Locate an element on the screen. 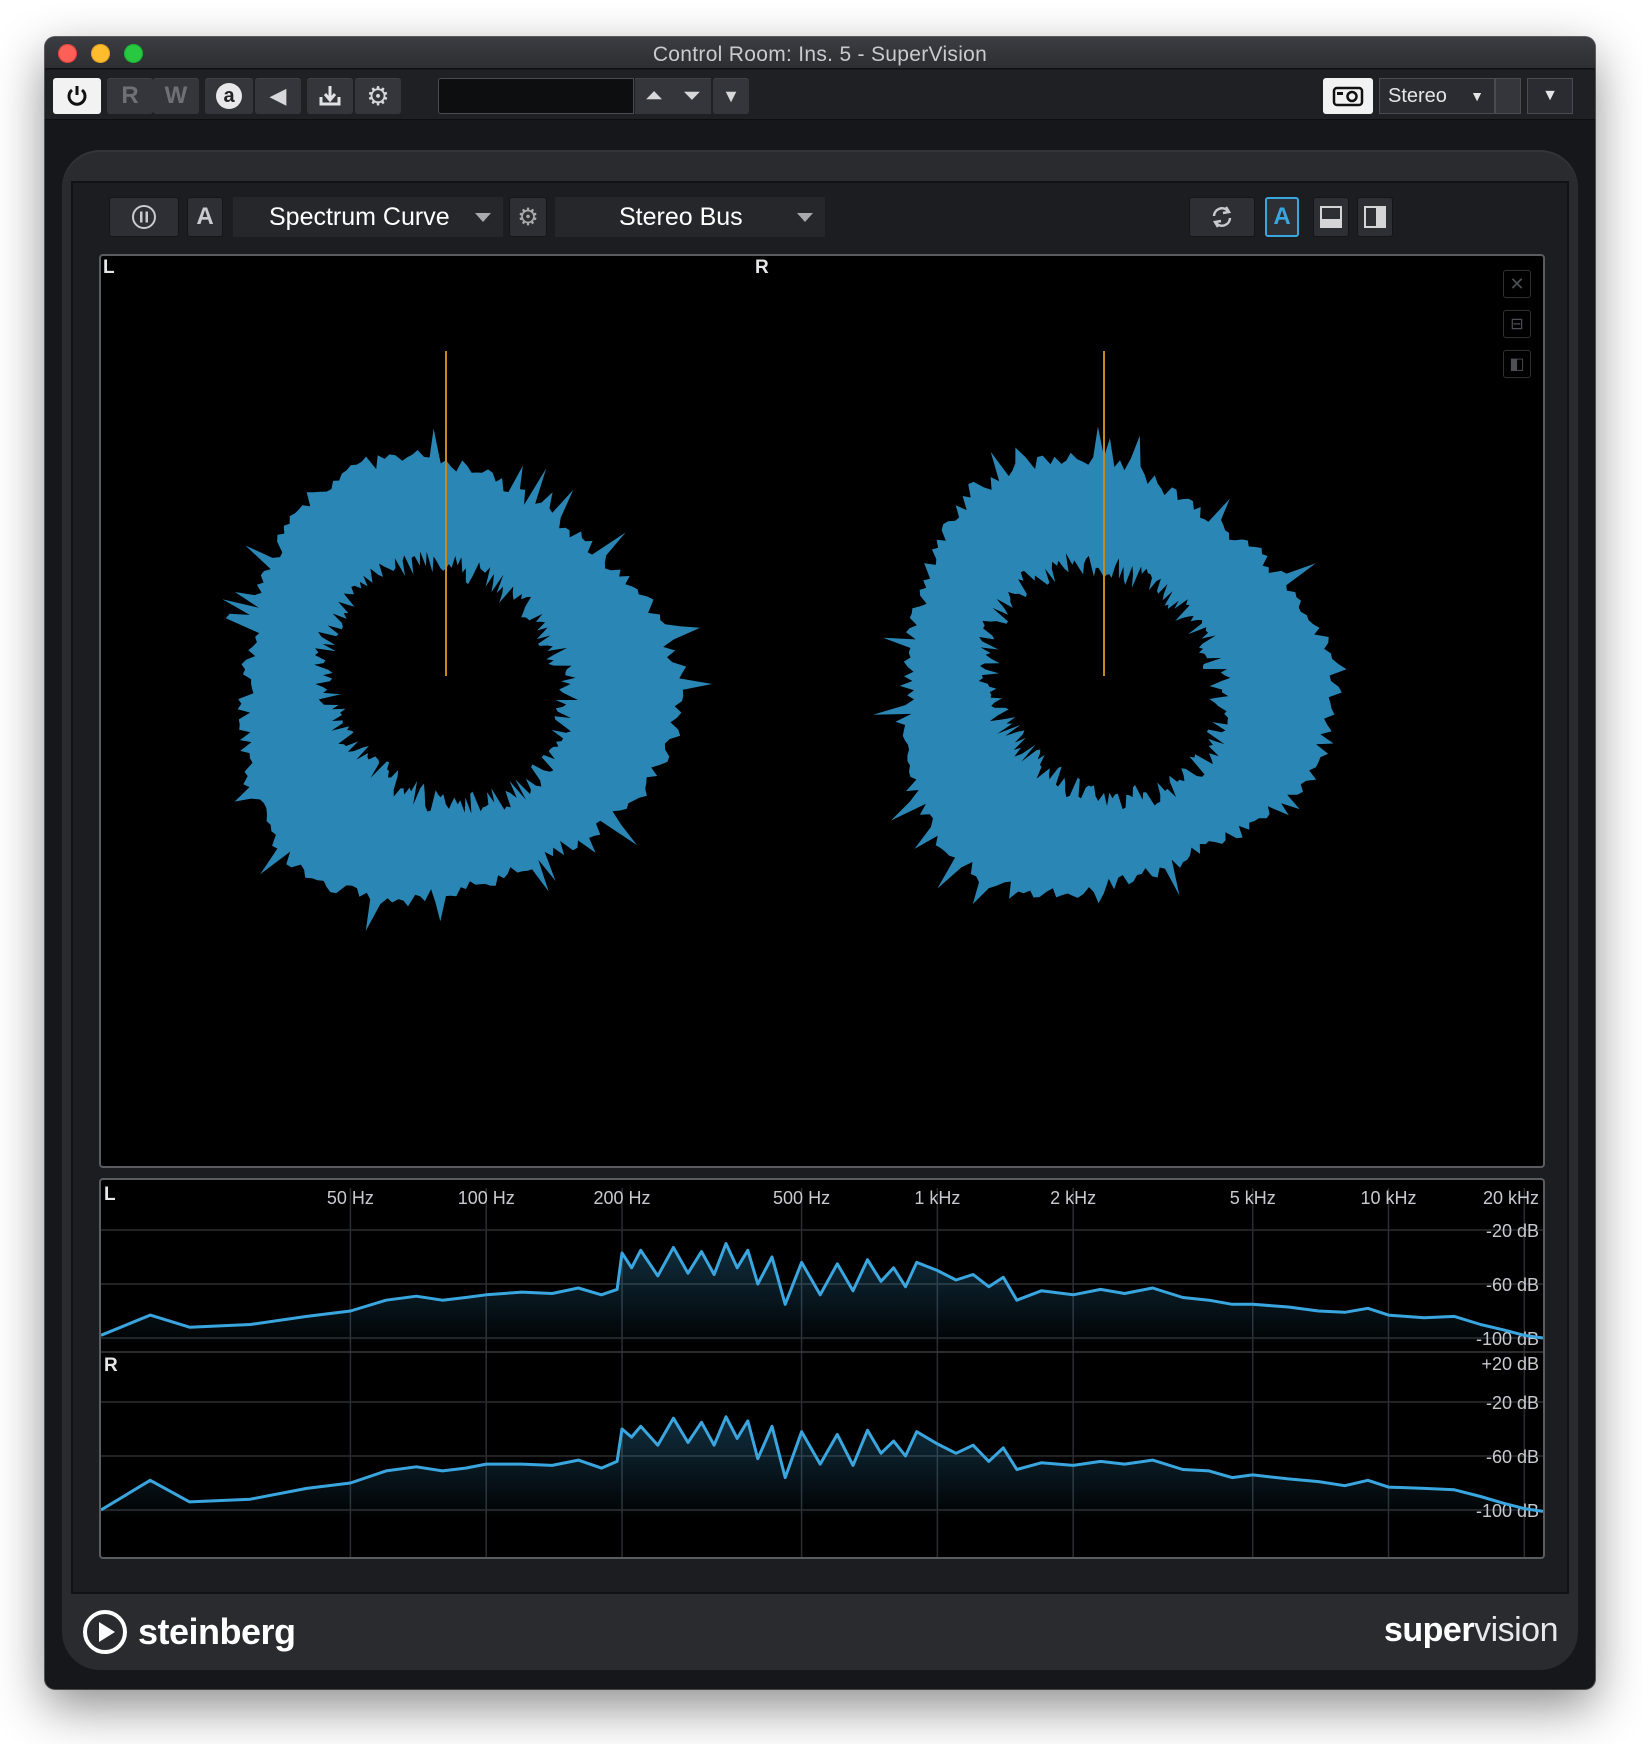 The image size is (1642, 1744). module-name: Spectrum Curve is located at coordinates (359, 216).